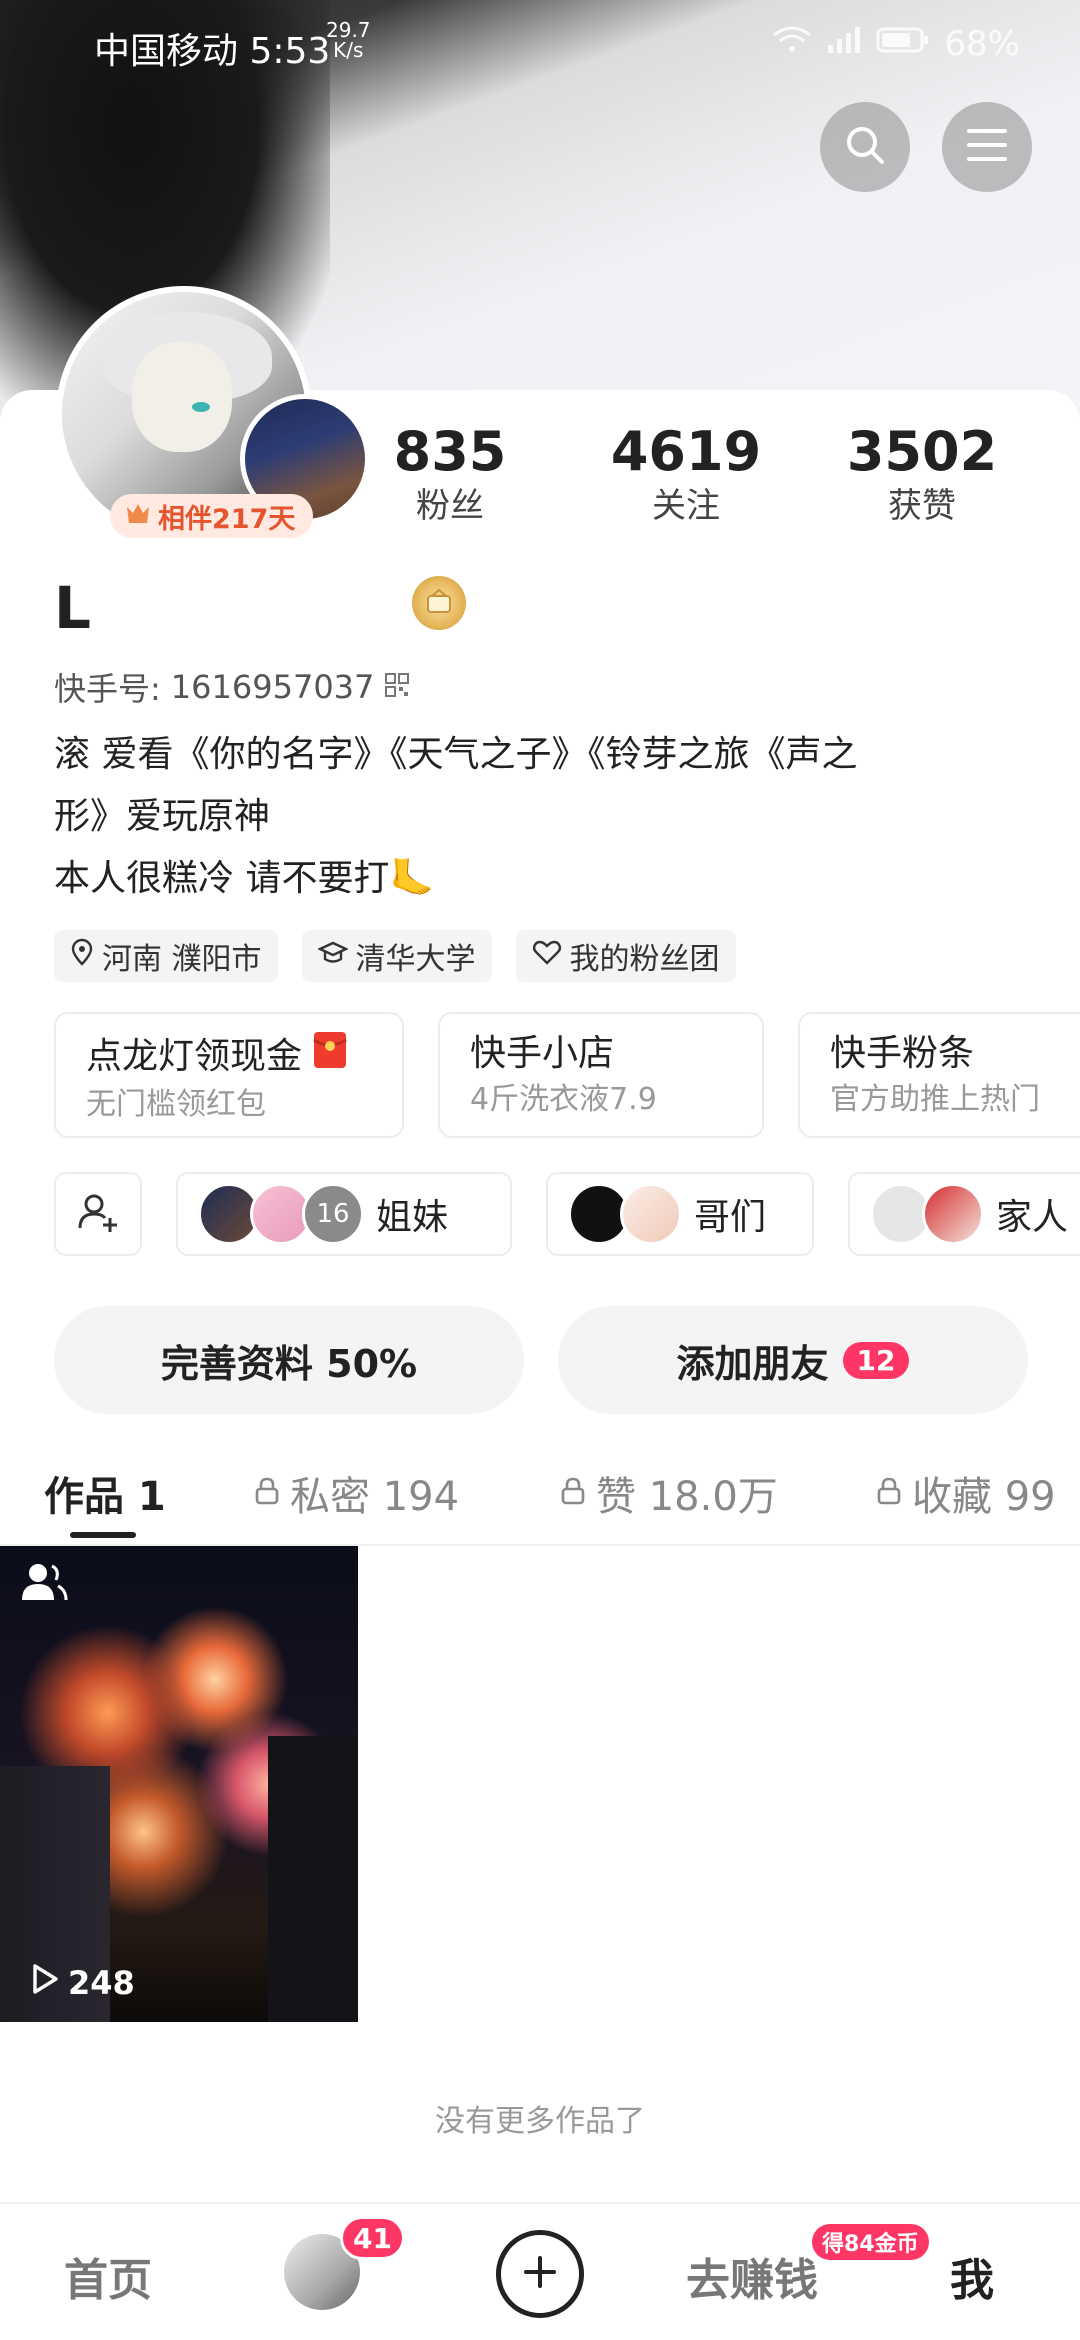 This screenshot has height=2340, width=1080. I want to click on stat-following: 4619 关注, so click(686, 474).